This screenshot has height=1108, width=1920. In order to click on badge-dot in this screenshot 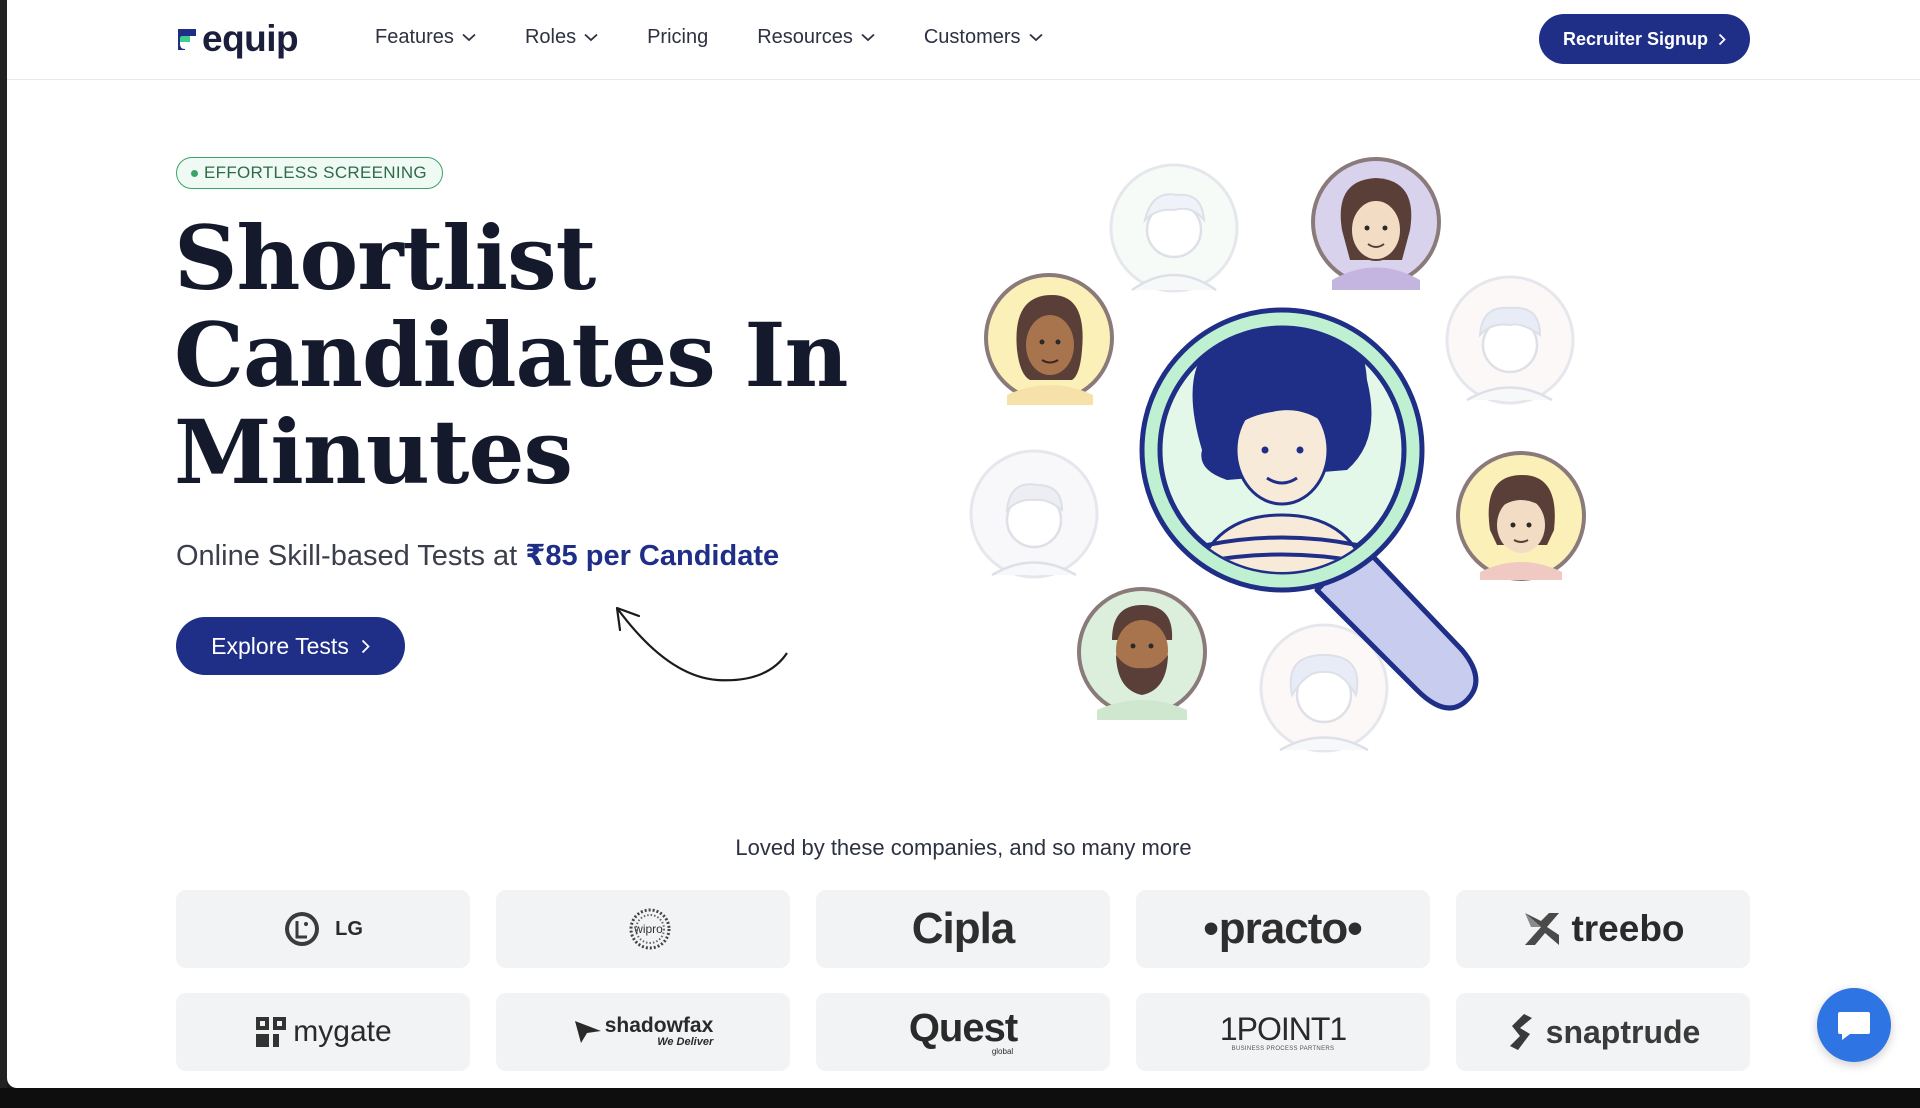, I will do `click(194, 173)`.